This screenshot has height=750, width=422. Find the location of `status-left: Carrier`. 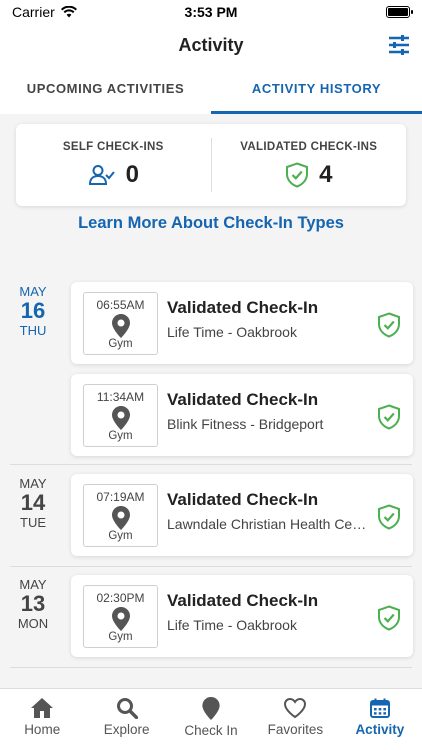

status-left: Carrier is located at coordinates (44, 12).